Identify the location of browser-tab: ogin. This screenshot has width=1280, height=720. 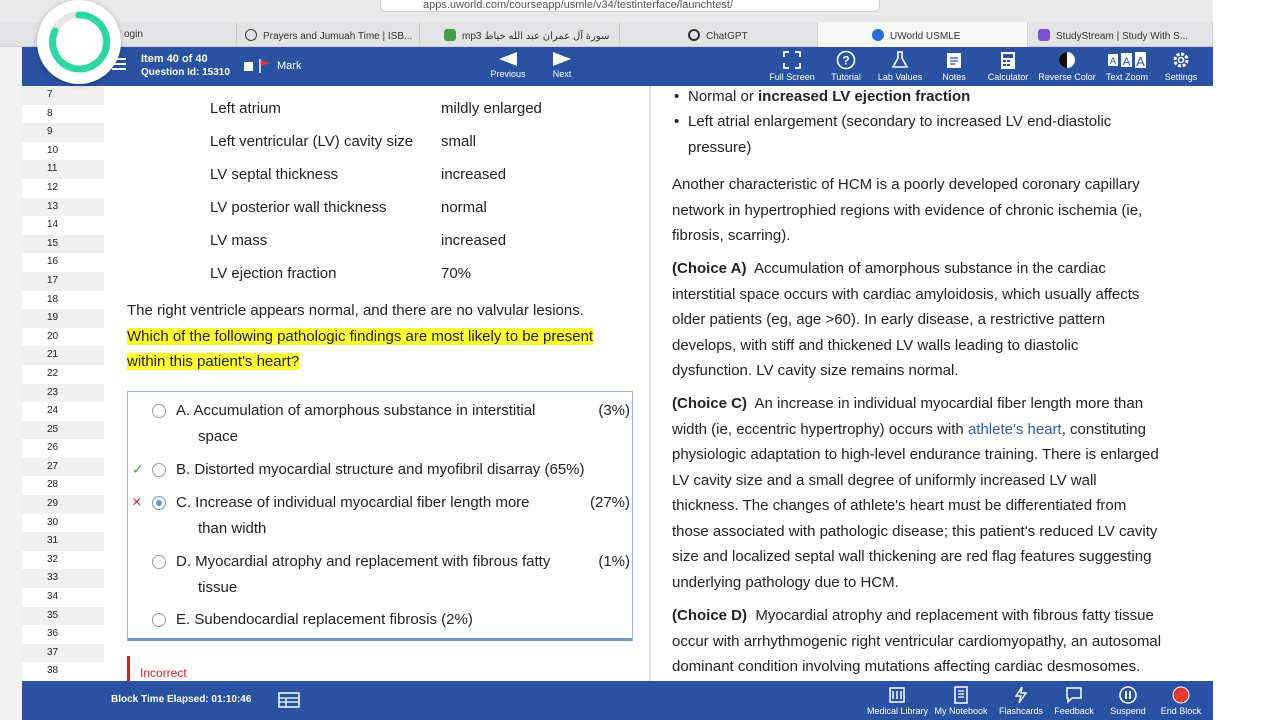
(174, 34).